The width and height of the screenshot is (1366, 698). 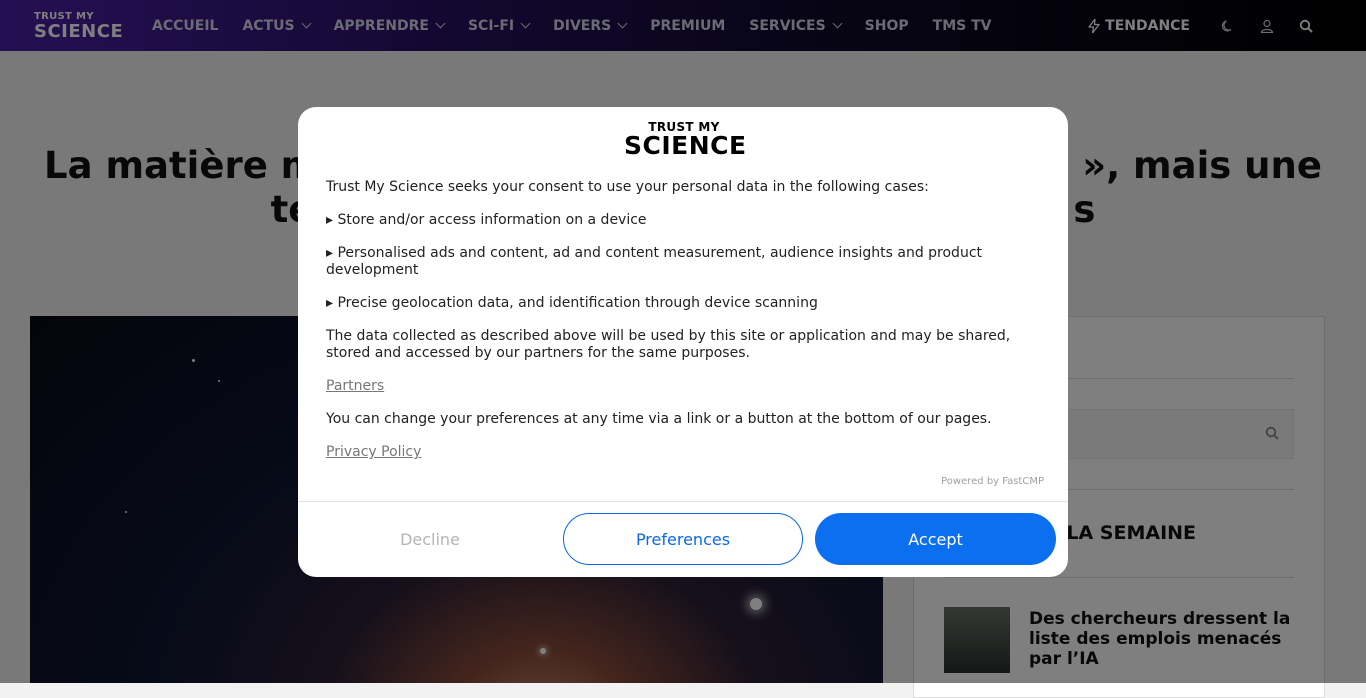 What do you see at coordinates (373, 452) in the screenshot?
I see `privacy-policy-link: Privacy Policy` at bounding box center [373, 452].